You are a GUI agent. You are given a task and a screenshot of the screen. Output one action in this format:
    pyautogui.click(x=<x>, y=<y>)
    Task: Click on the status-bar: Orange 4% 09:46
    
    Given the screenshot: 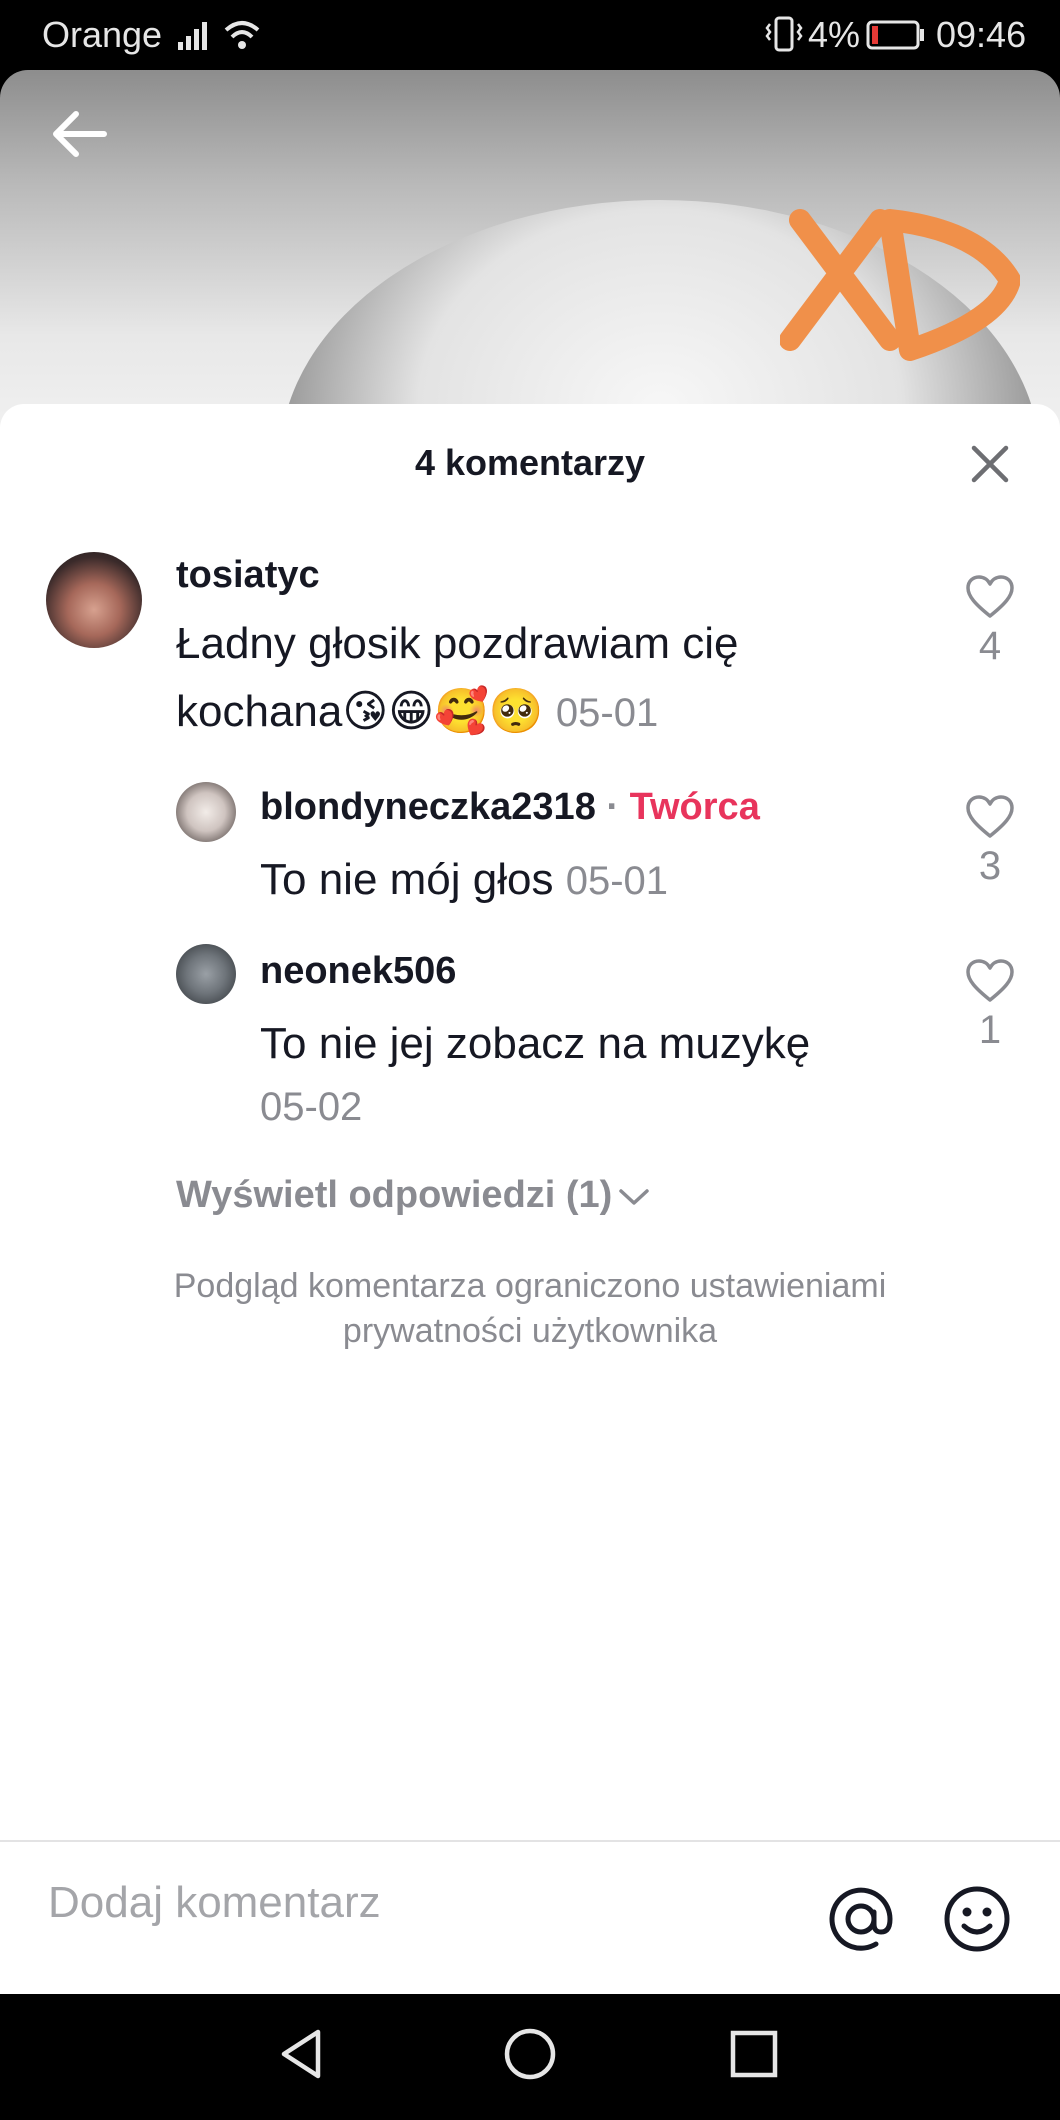 What is the action you would take?
    pyautogui.click(x=530, y=35)
    